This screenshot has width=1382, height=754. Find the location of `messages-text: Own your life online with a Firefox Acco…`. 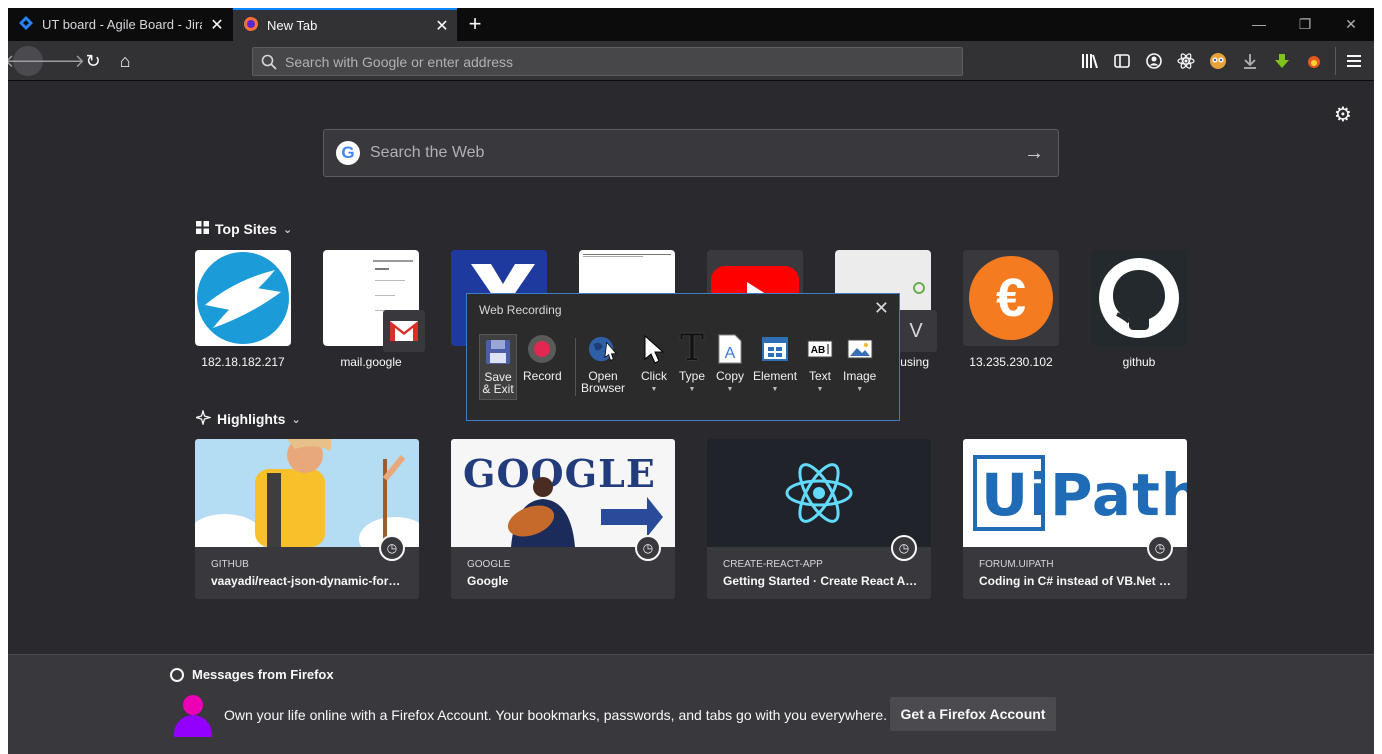

messages-text: Own your life online with a Firefox Acco… is located at coordinates (556, 715).